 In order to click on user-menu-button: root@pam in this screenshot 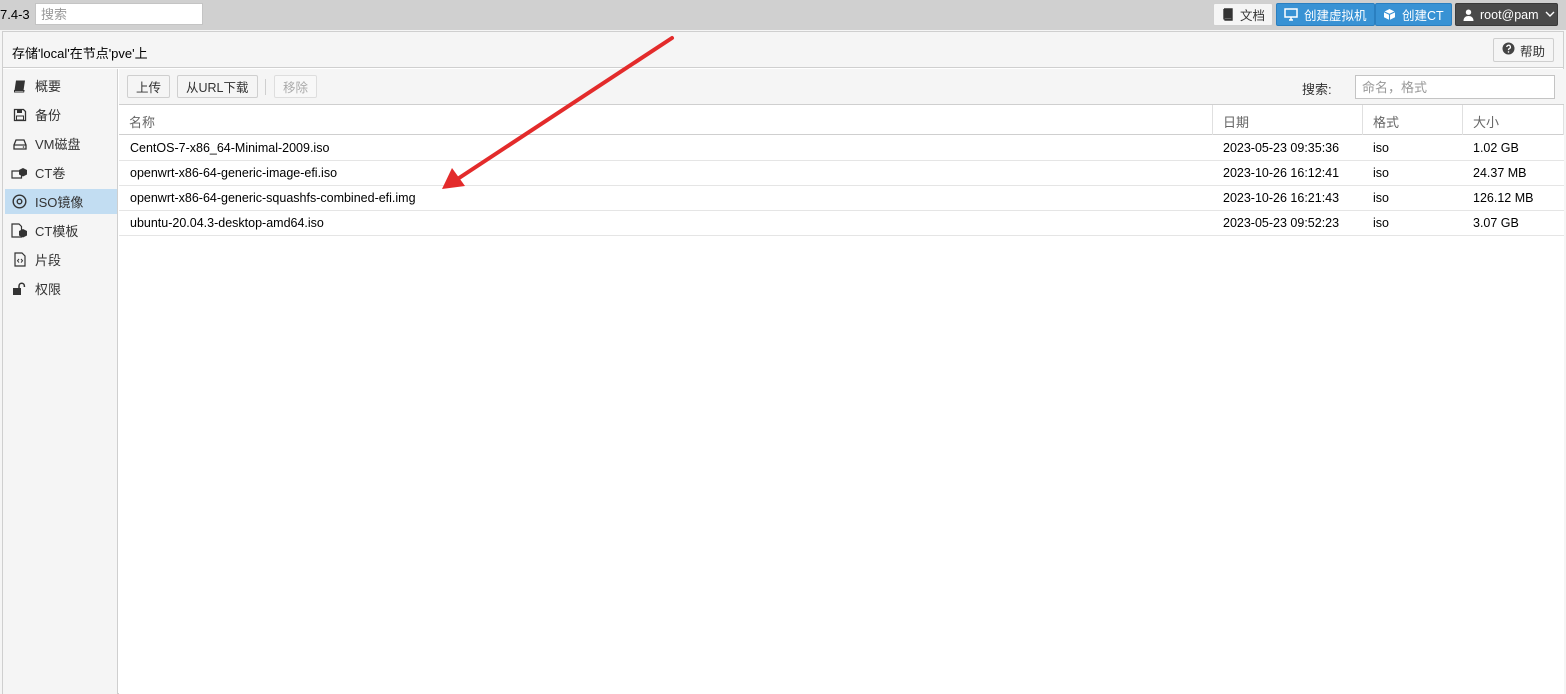, I will do `click(1506, 14)`.